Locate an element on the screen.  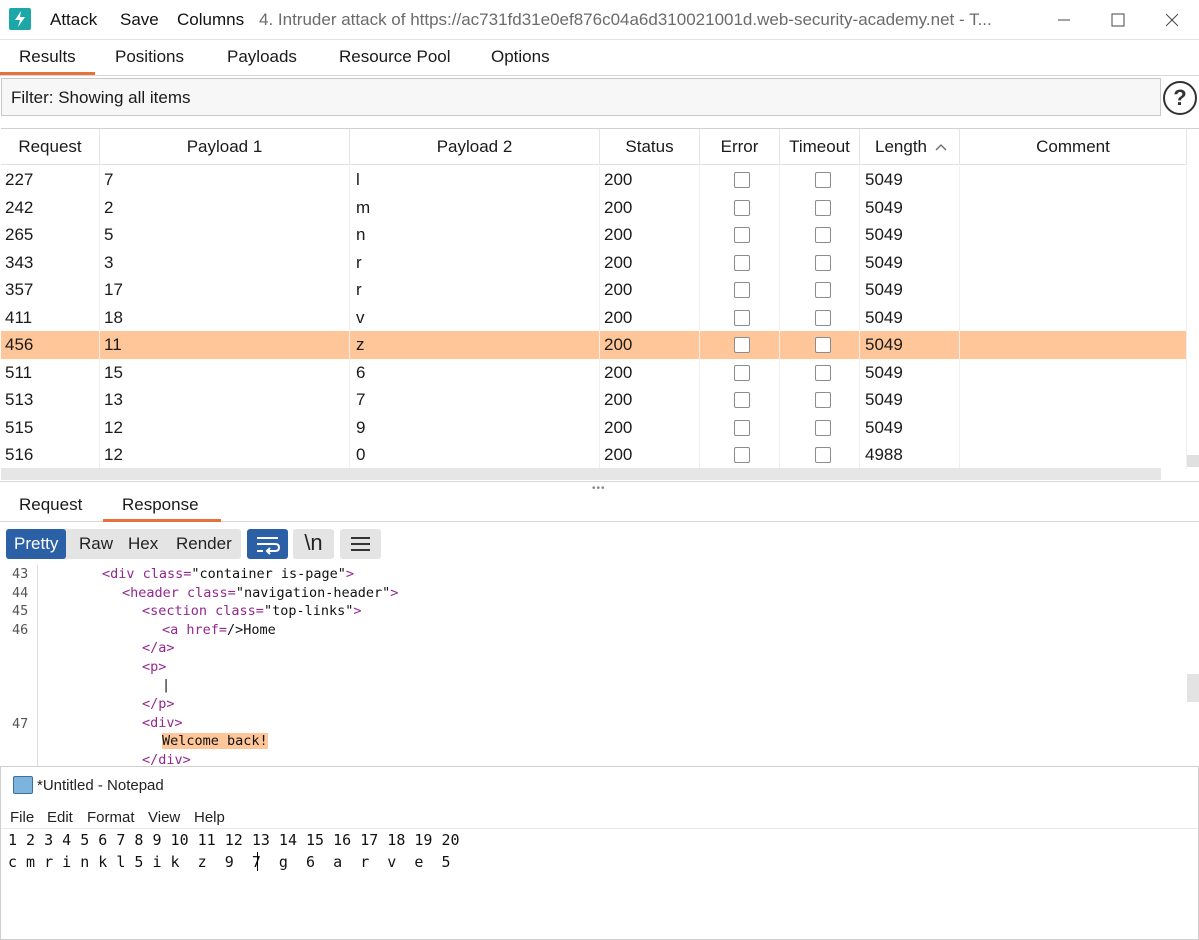
tab-payloads: Payloads is located at coordinates (262, 57).